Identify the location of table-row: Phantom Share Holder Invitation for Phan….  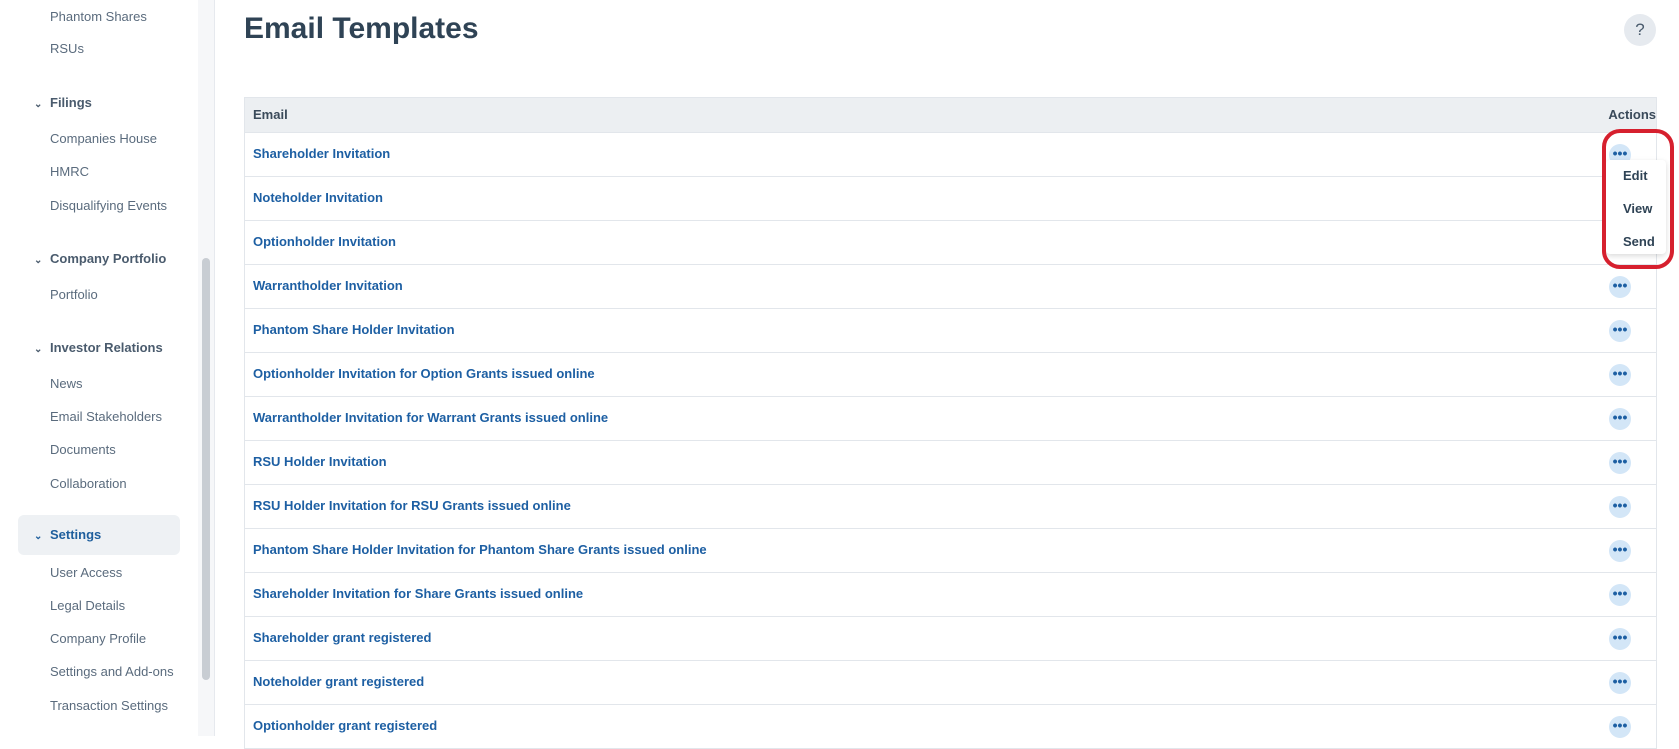
(950, 551).